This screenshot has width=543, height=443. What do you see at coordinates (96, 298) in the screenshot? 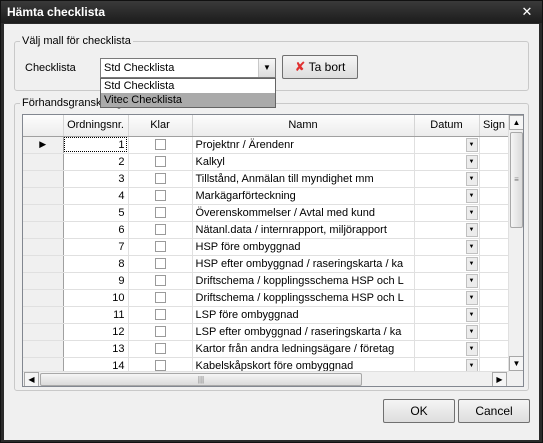
I see `cell-nr: 10` at bounding box center [96, 298].